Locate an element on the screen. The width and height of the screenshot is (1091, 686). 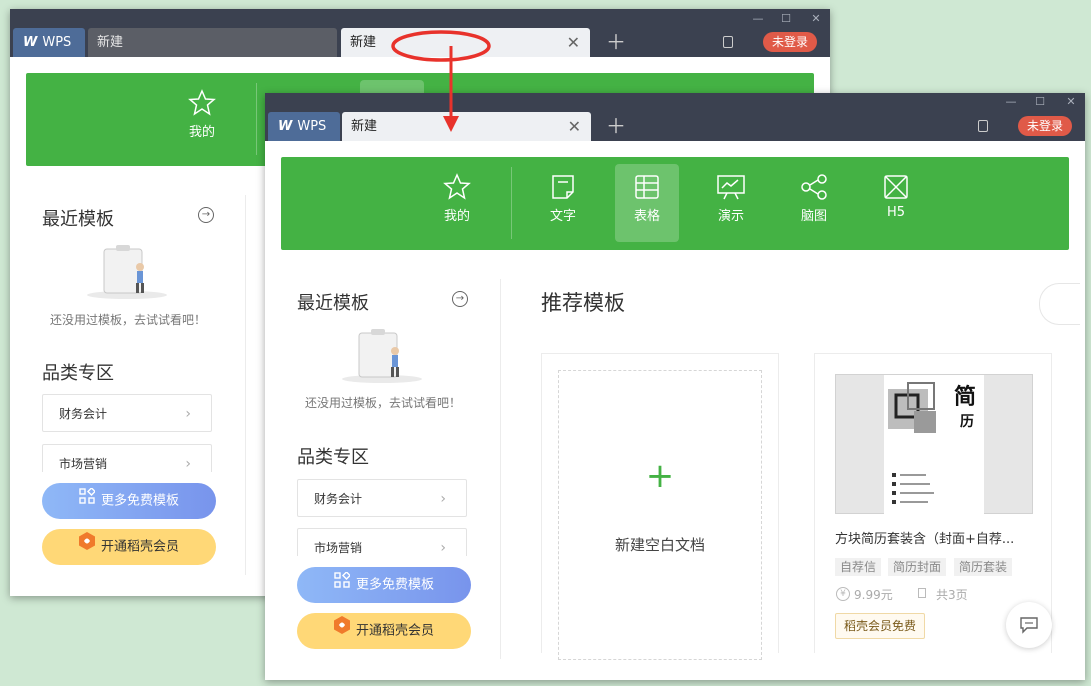
highlight-ellipse is located at coordinates (441, 46).